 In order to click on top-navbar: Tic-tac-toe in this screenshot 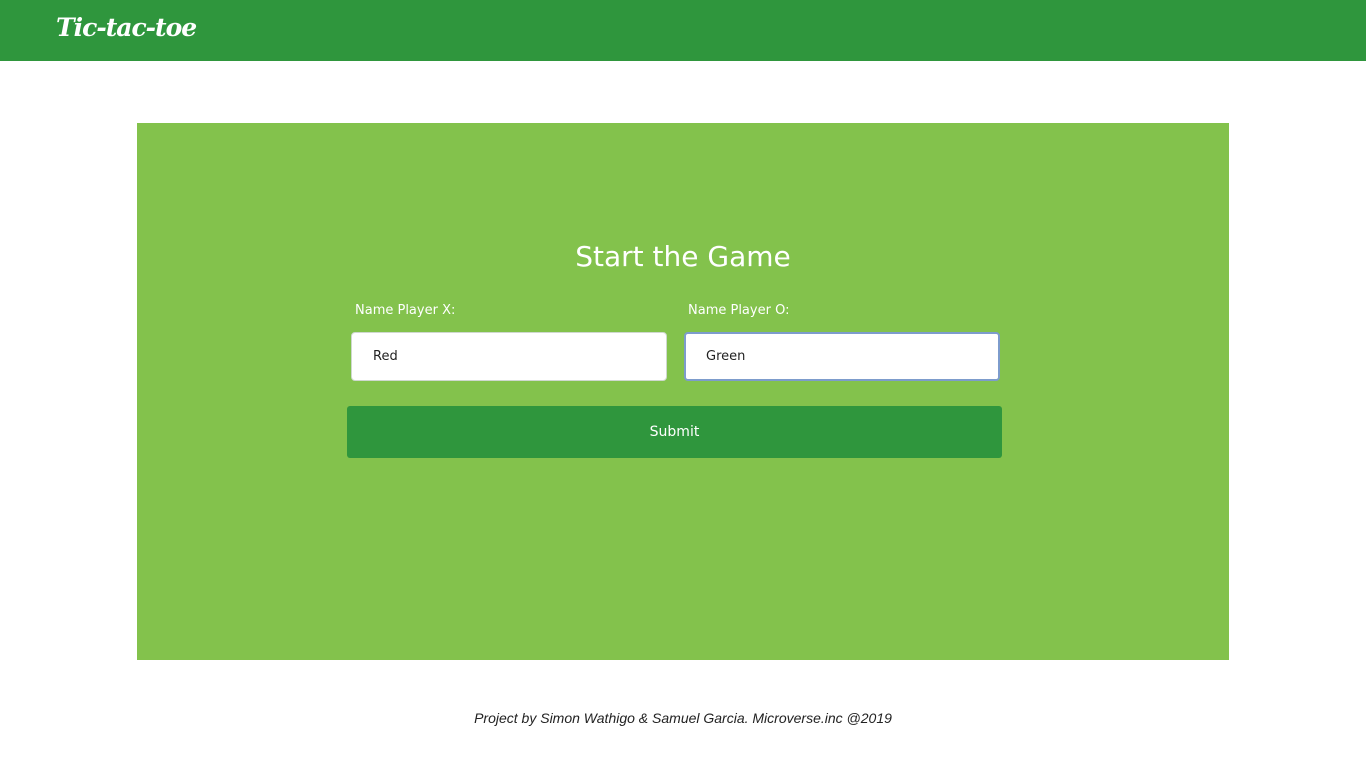, I will do `click(683, 30)`.